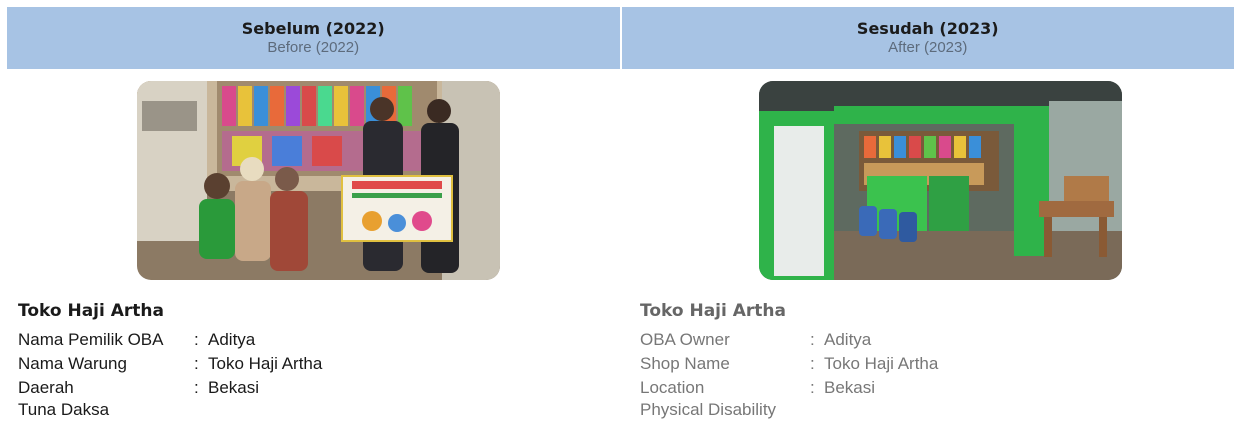 The image size is (1241, 436). What do you see at coordinates (232, 339) in the screenshot?
I see `before-owner-value: Aditya` at bounding box center [232, 339].